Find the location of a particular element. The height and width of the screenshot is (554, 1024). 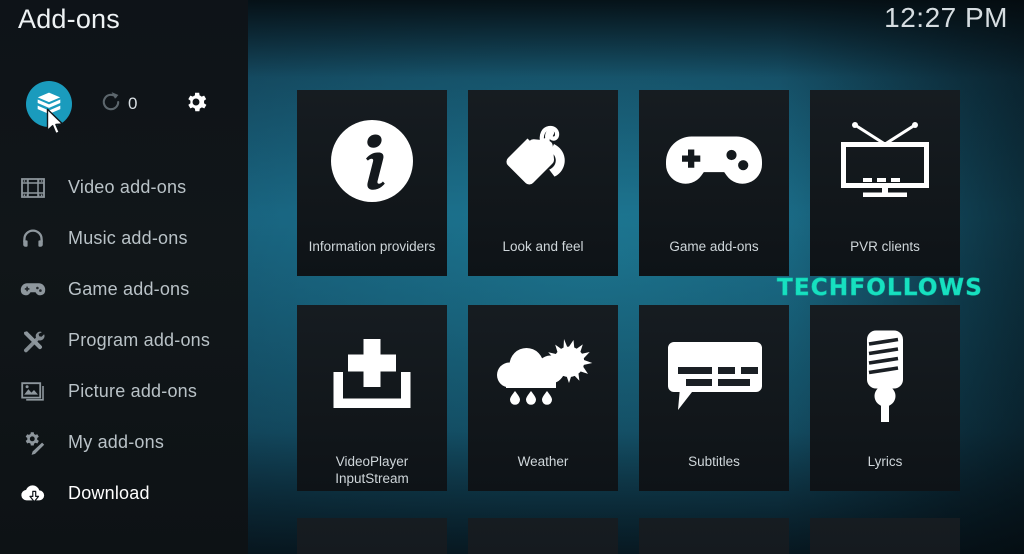

film-strip-icon is located at coordinates (33, 188).